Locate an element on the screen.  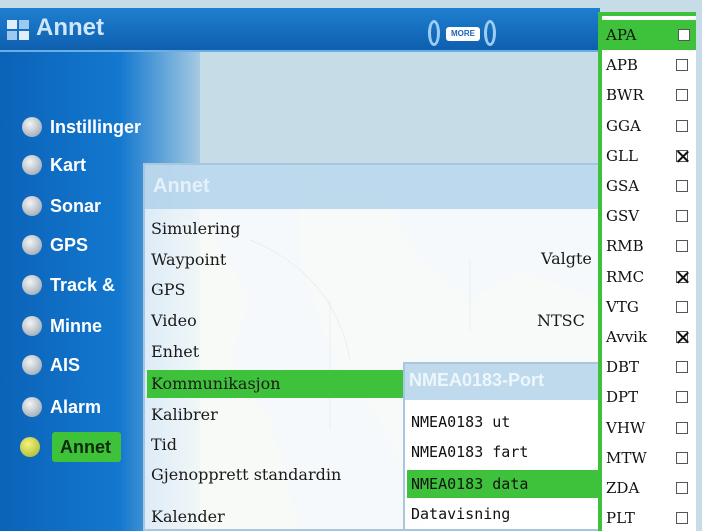
menu-item-track: Track & is located at coordinates (68, 285).